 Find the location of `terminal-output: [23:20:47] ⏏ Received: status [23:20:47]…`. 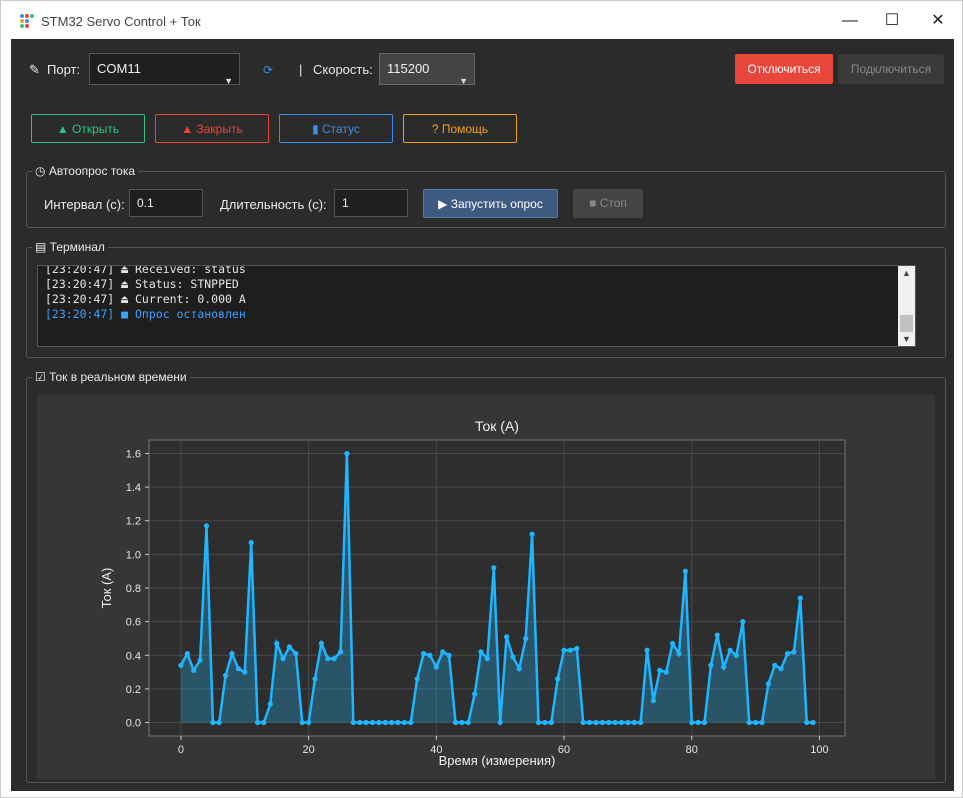

terminal-output: [23:20:47] ⏏ Received: status [23:20:47]… is located at coordinates (476, 306).